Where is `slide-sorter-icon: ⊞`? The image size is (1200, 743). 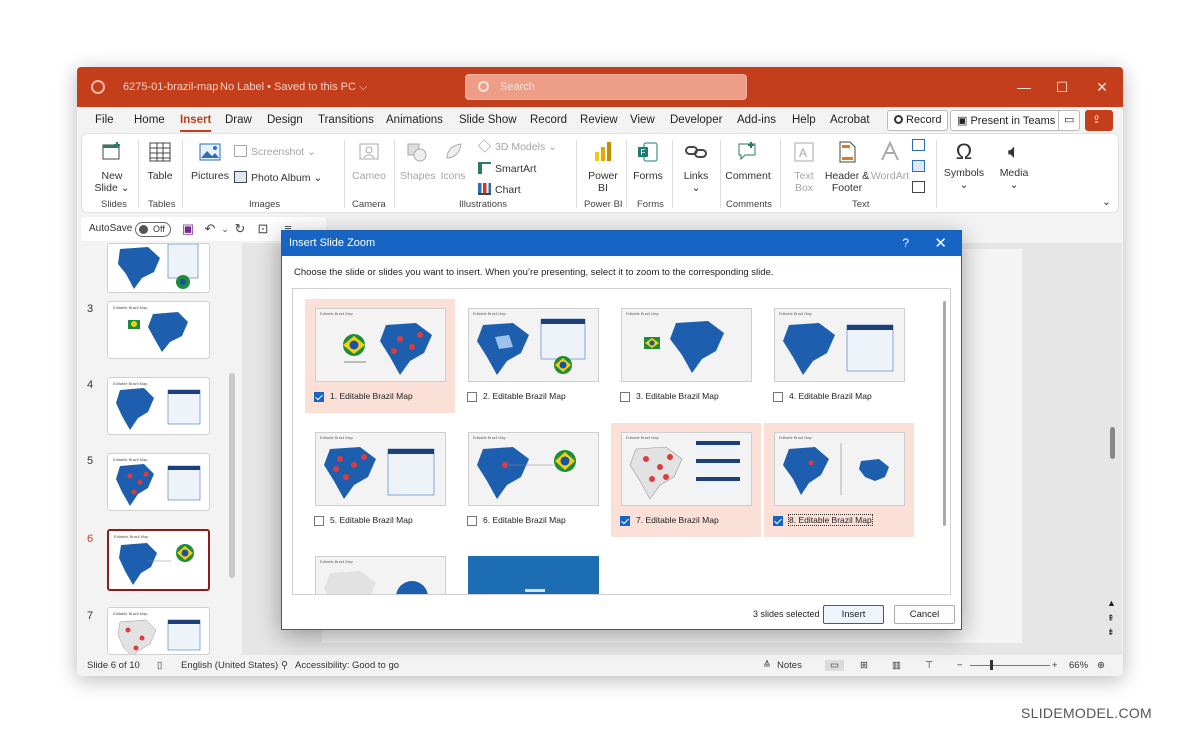 slide-sorter-icon: ⊞ is located at coordinates (864, 665).